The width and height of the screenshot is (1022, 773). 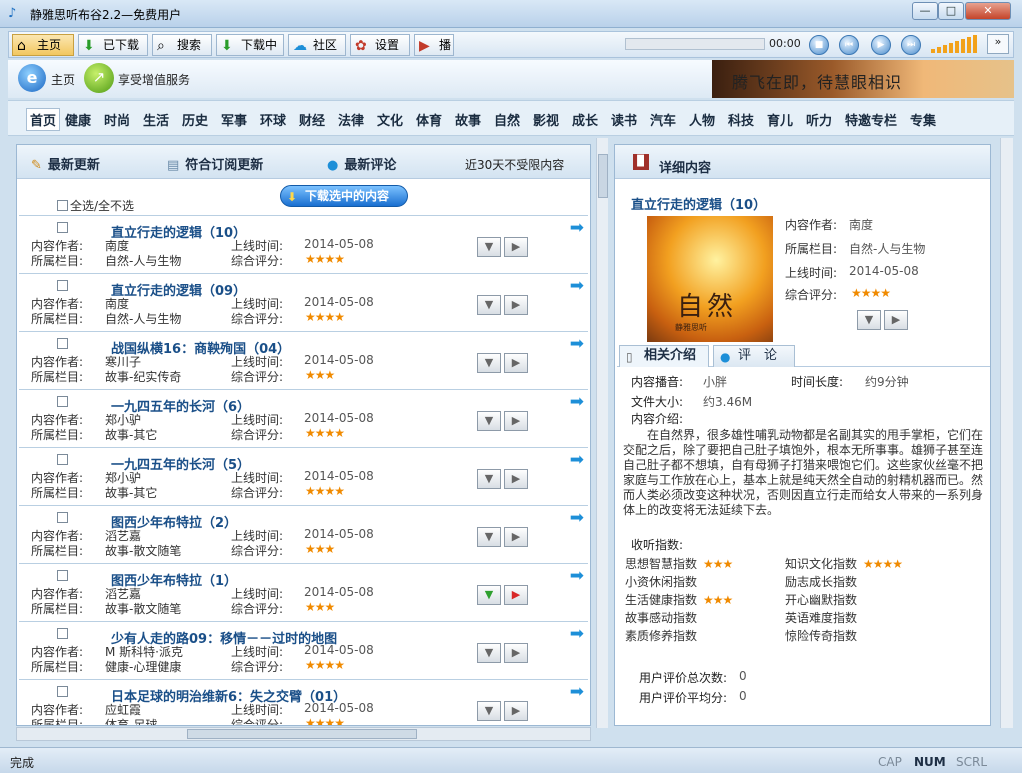 I want to click on category-9: 文化, so click(x=390, y=119).